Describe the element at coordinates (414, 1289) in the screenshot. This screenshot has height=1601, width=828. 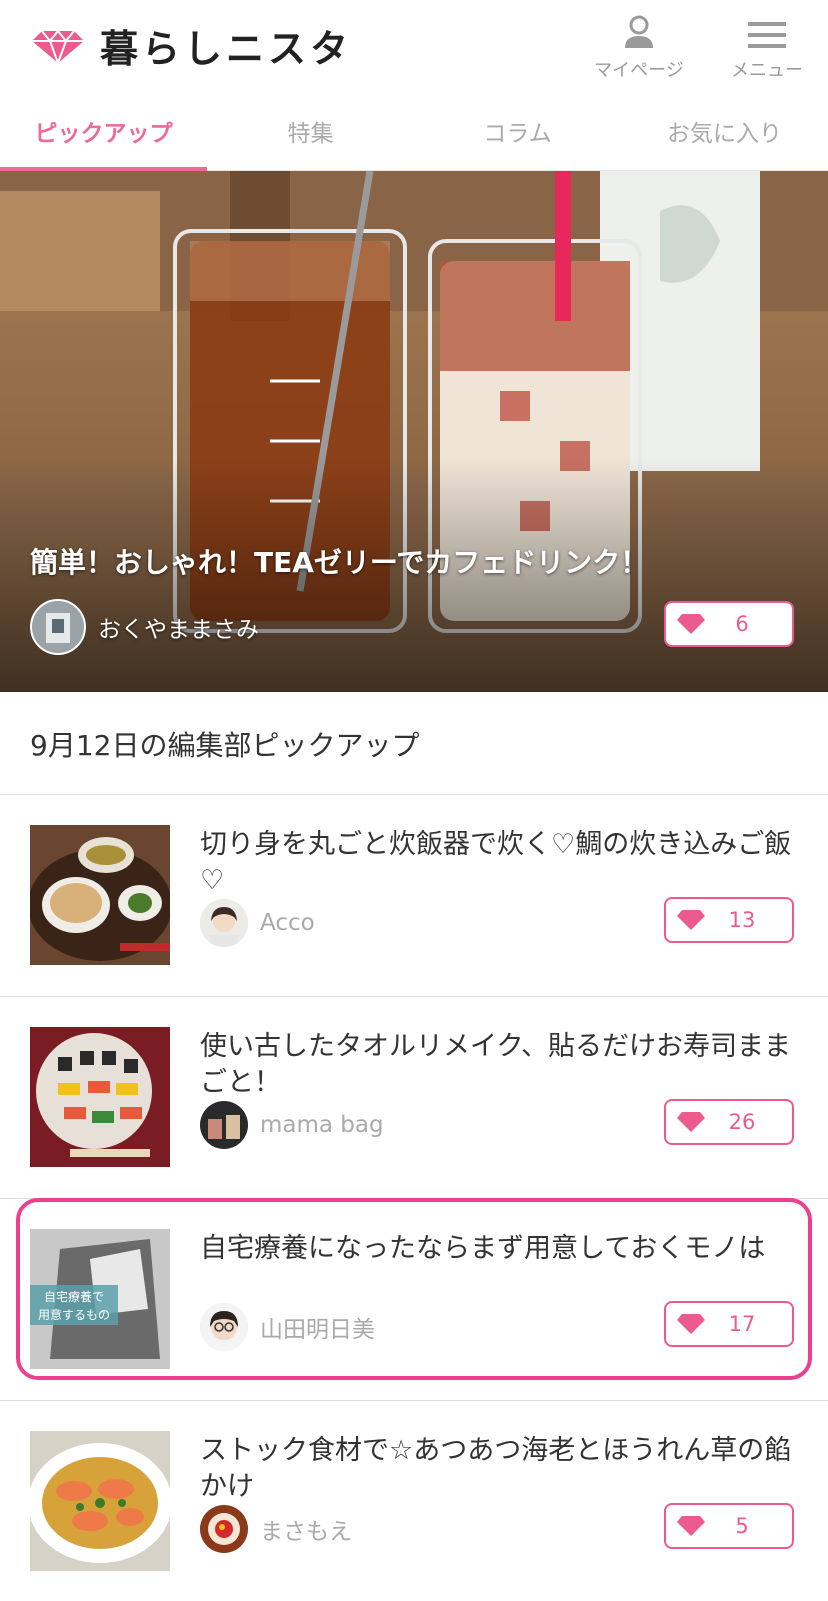
I see `selection-highlight` at that location.